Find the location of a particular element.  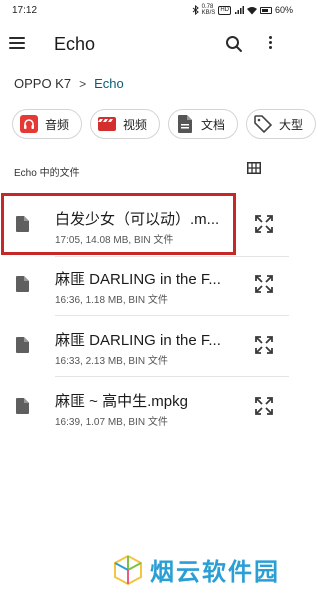

bluetooth-icon is located at coordinates (195, 10).